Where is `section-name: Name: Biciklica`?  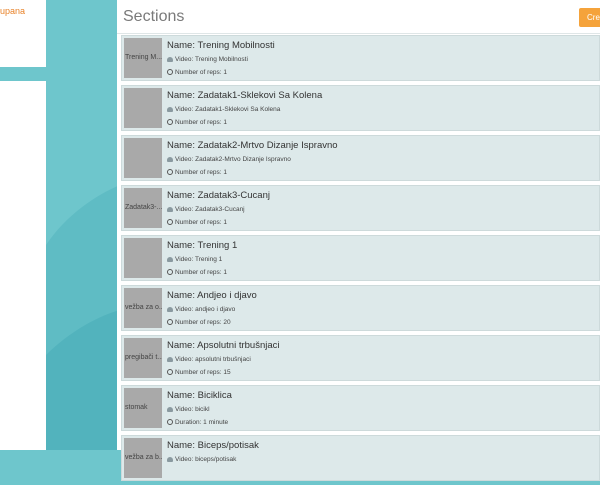
section-name: Name: Biciklica is located at coordinates (199, 395).